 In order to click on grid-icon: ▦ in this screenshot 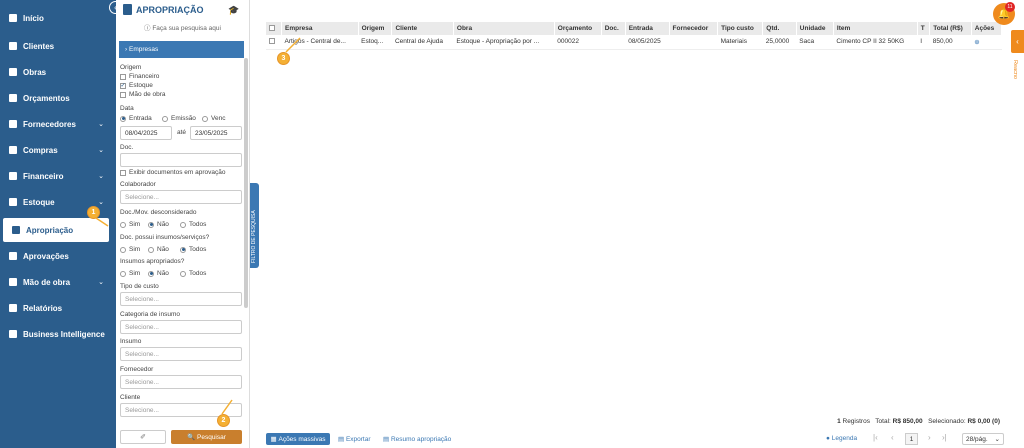, I will do `click(274, 439)`.